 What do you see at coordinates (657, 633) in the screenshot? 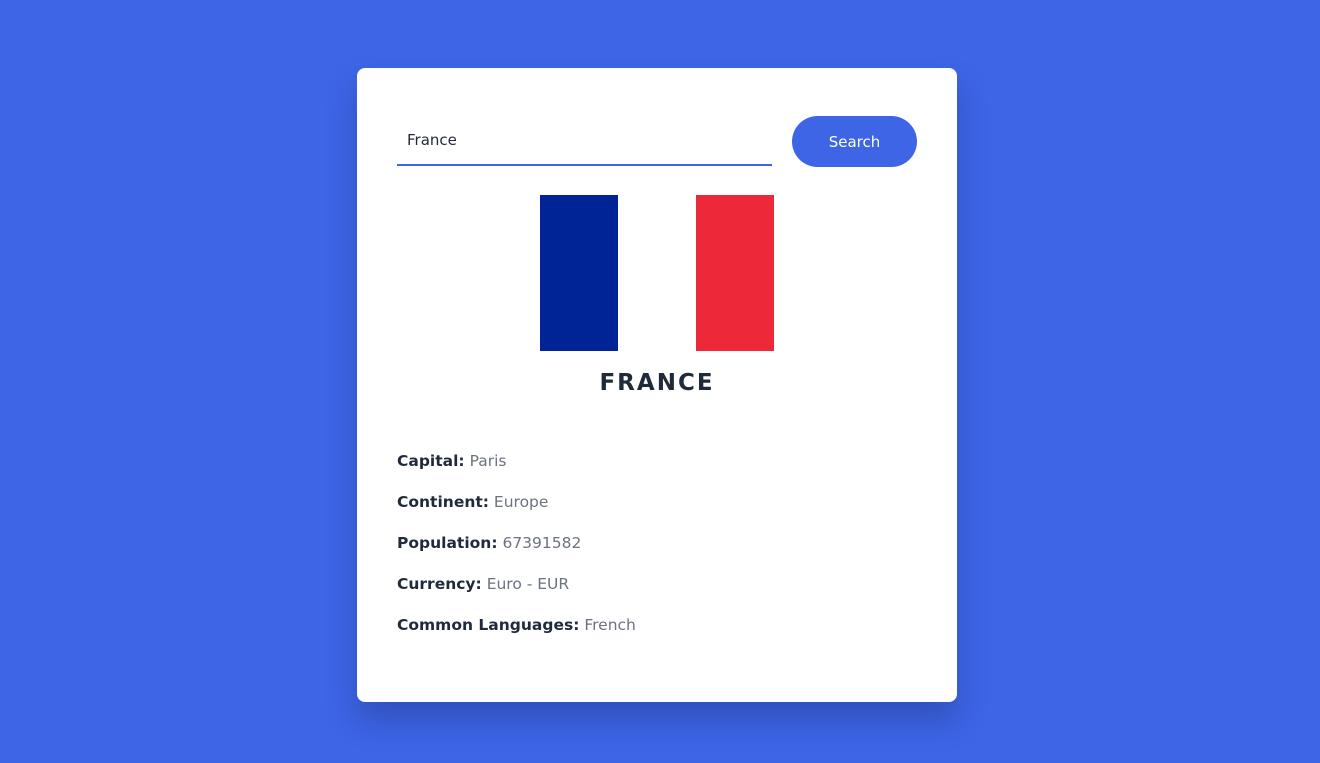
I see `detail-common-languages: Common Languages: French` at bounding box center [657, 633].